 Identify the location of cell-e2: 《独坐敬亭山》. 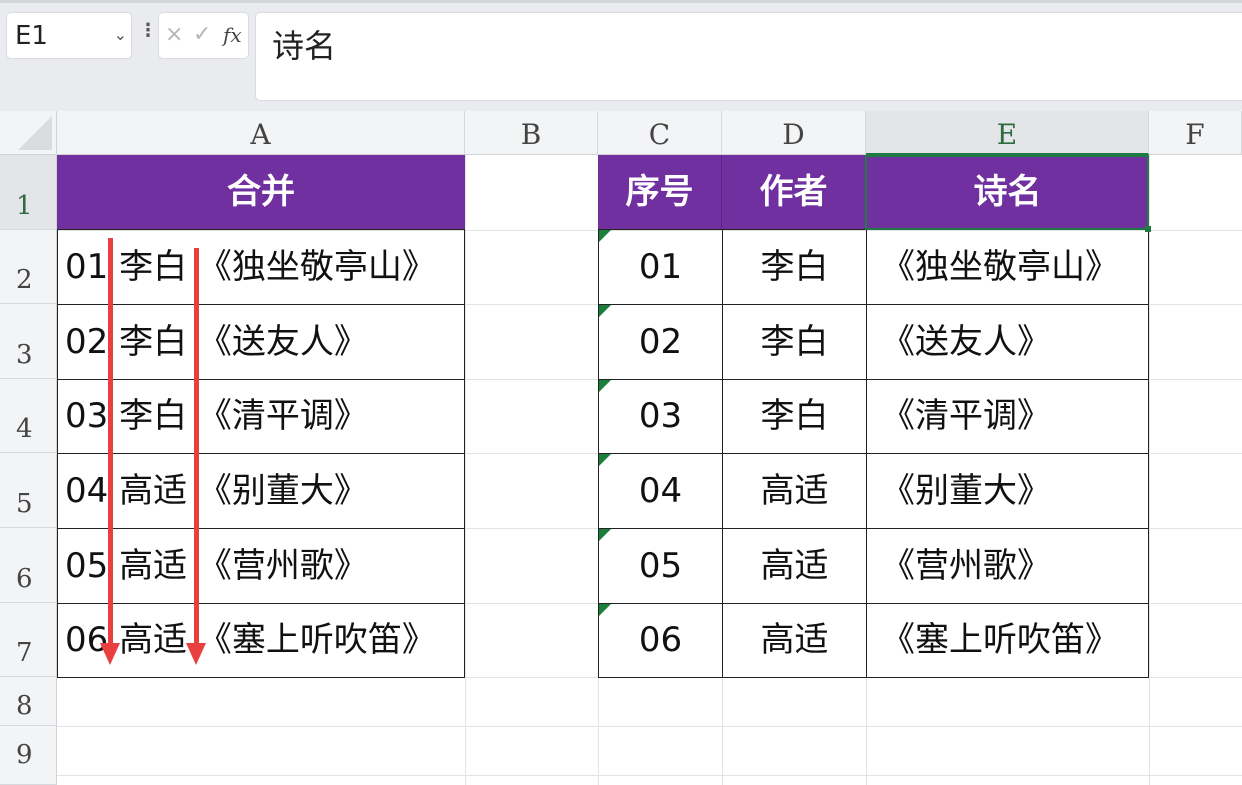
(1007, 267).